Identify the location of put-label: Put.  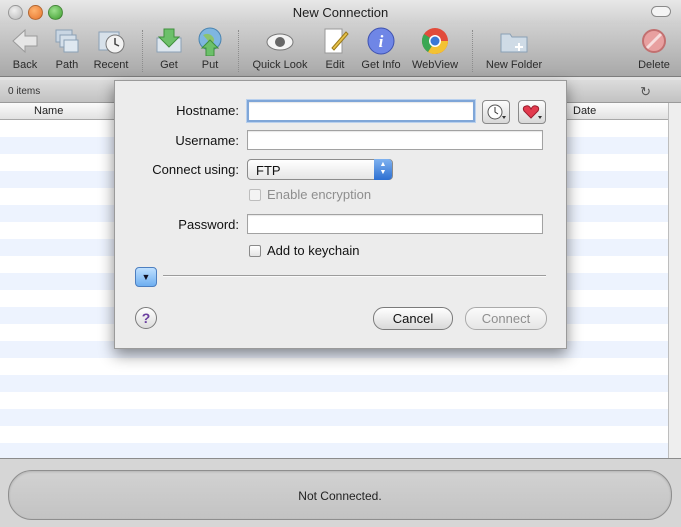
(210, 65).